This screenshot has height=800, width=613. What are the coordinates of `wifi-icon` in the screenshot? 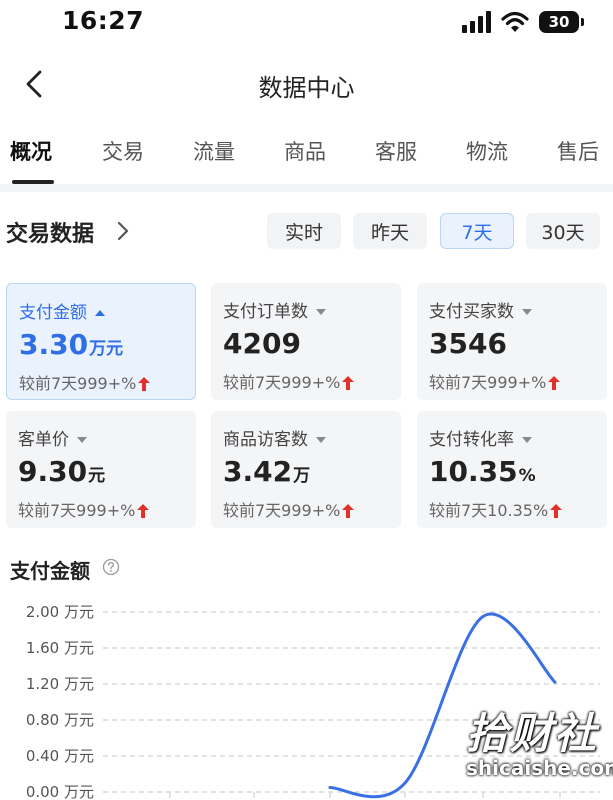 It's located at (515, 21).